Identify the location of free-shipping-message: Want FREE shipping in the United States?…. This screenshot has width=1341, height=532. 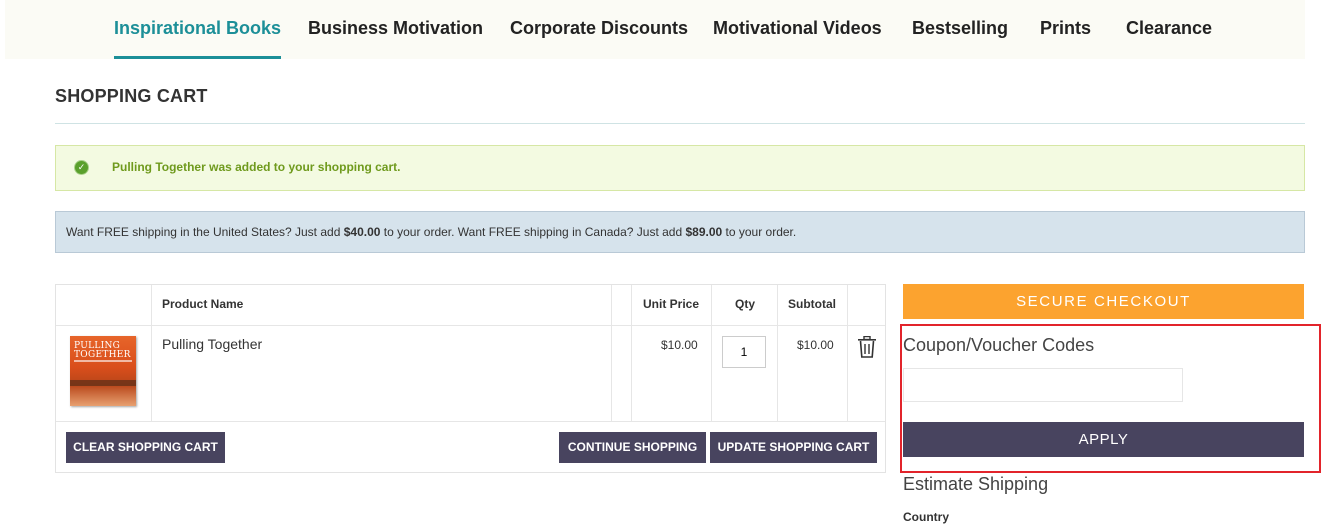
(680, 232).